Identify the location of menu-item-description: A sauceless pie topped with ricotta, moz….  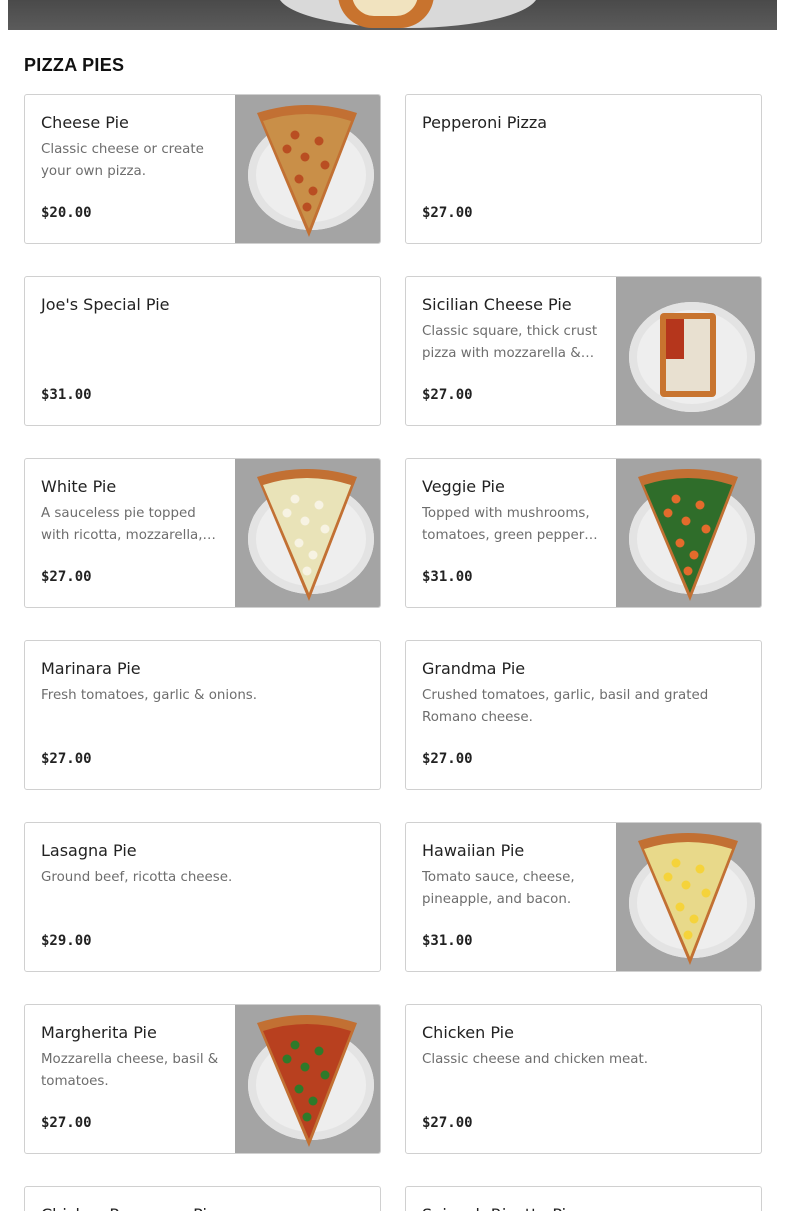
(122, 524).